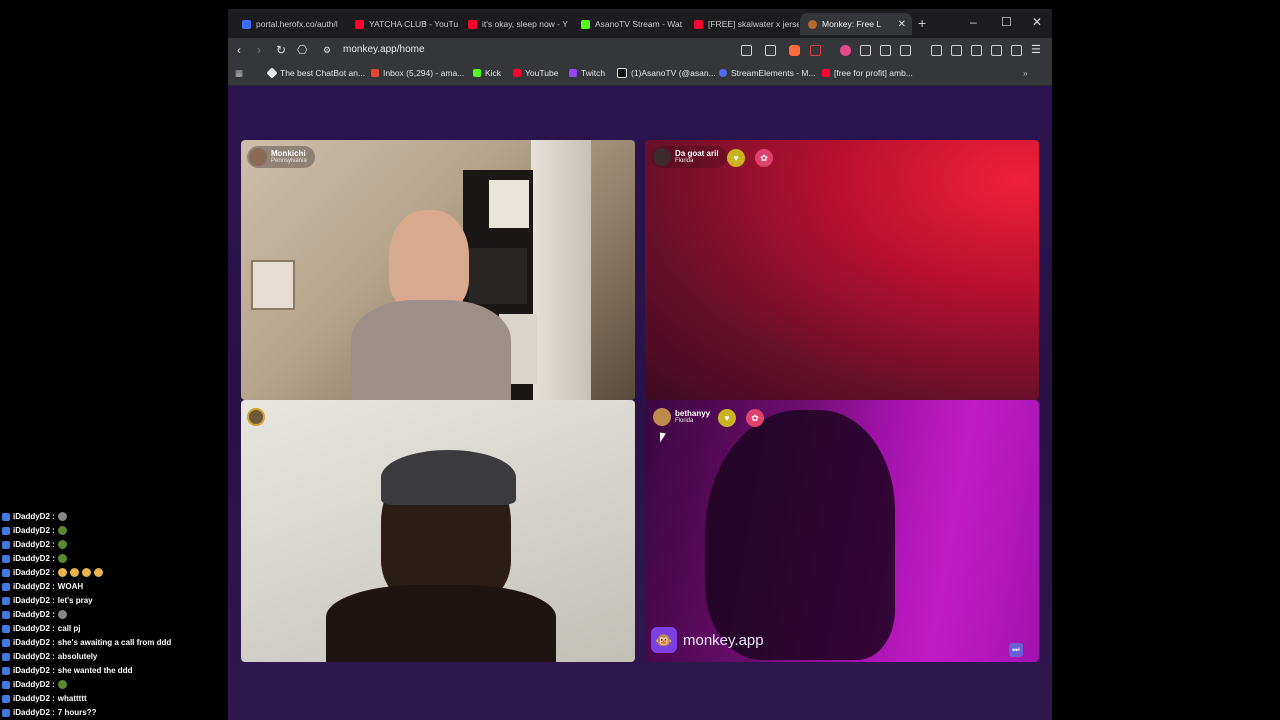 The width and height of the screenshot is (1280, 720). I want to click on tab-6-active: Monkey: Free L ✕, so click(856, 24).